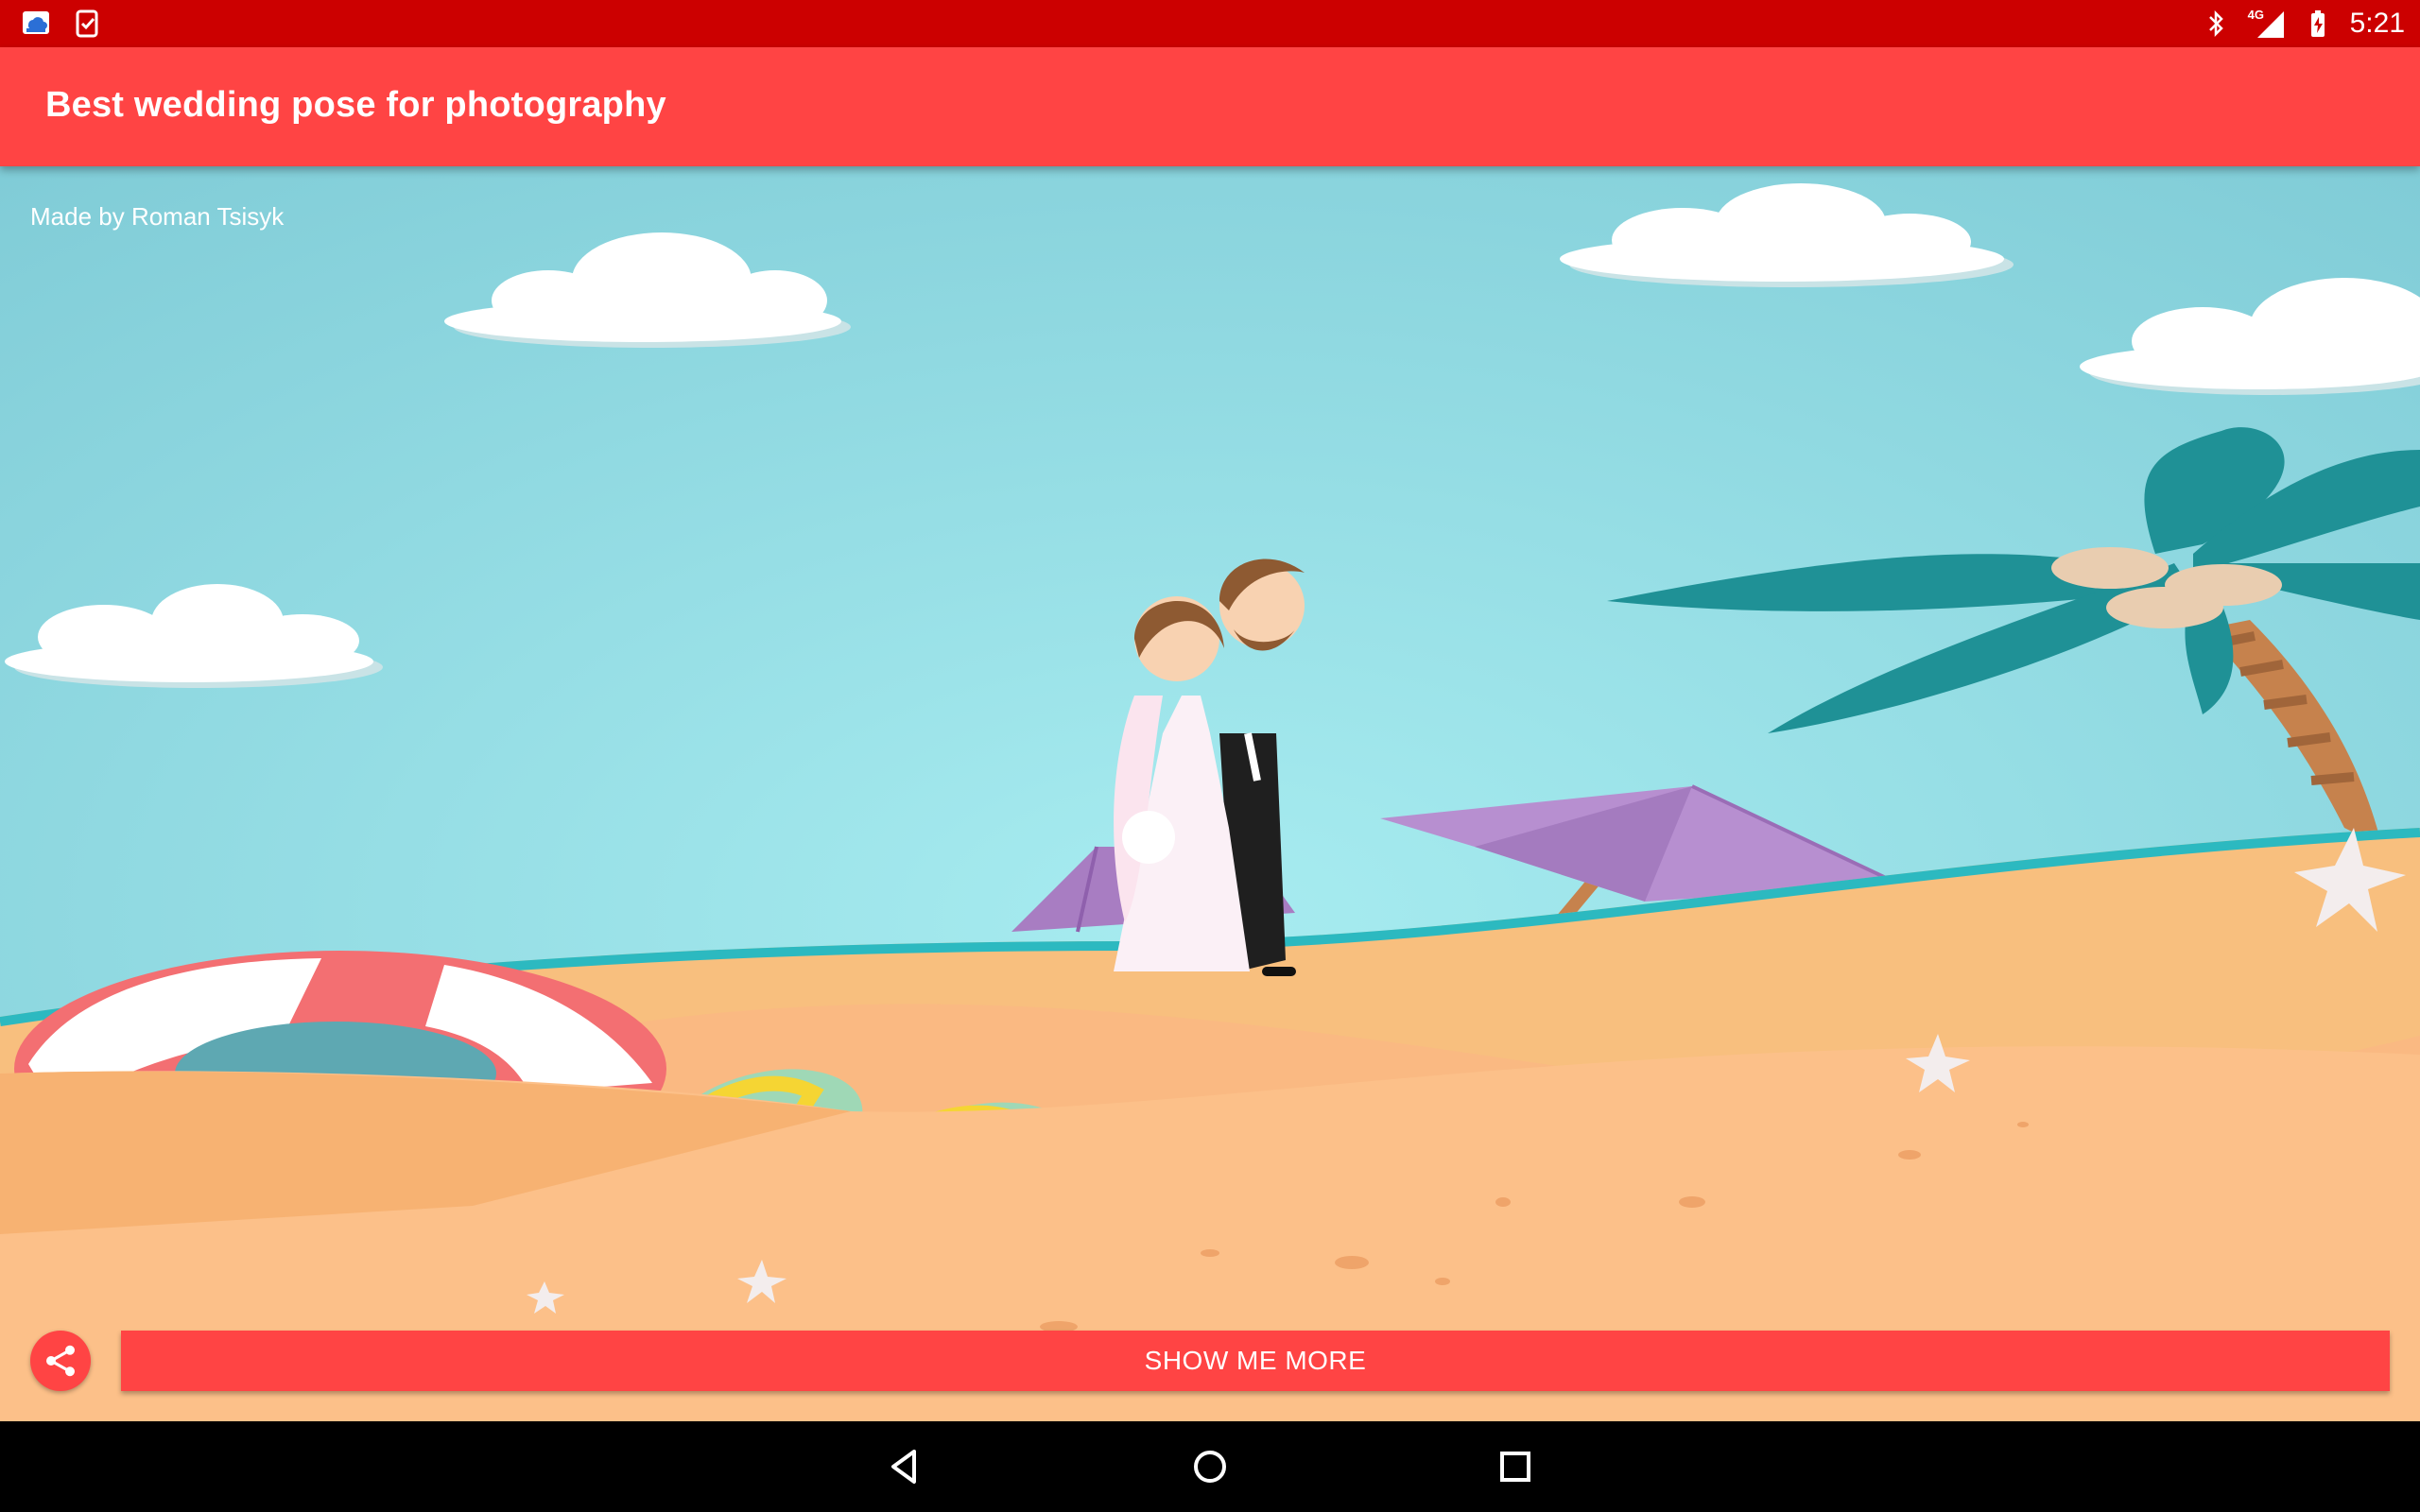  What do you see at coordinates (2303, 24) in the screenshot?
I see `system-status-icons: 4G 5:21` at bounding box center [2303, 24].